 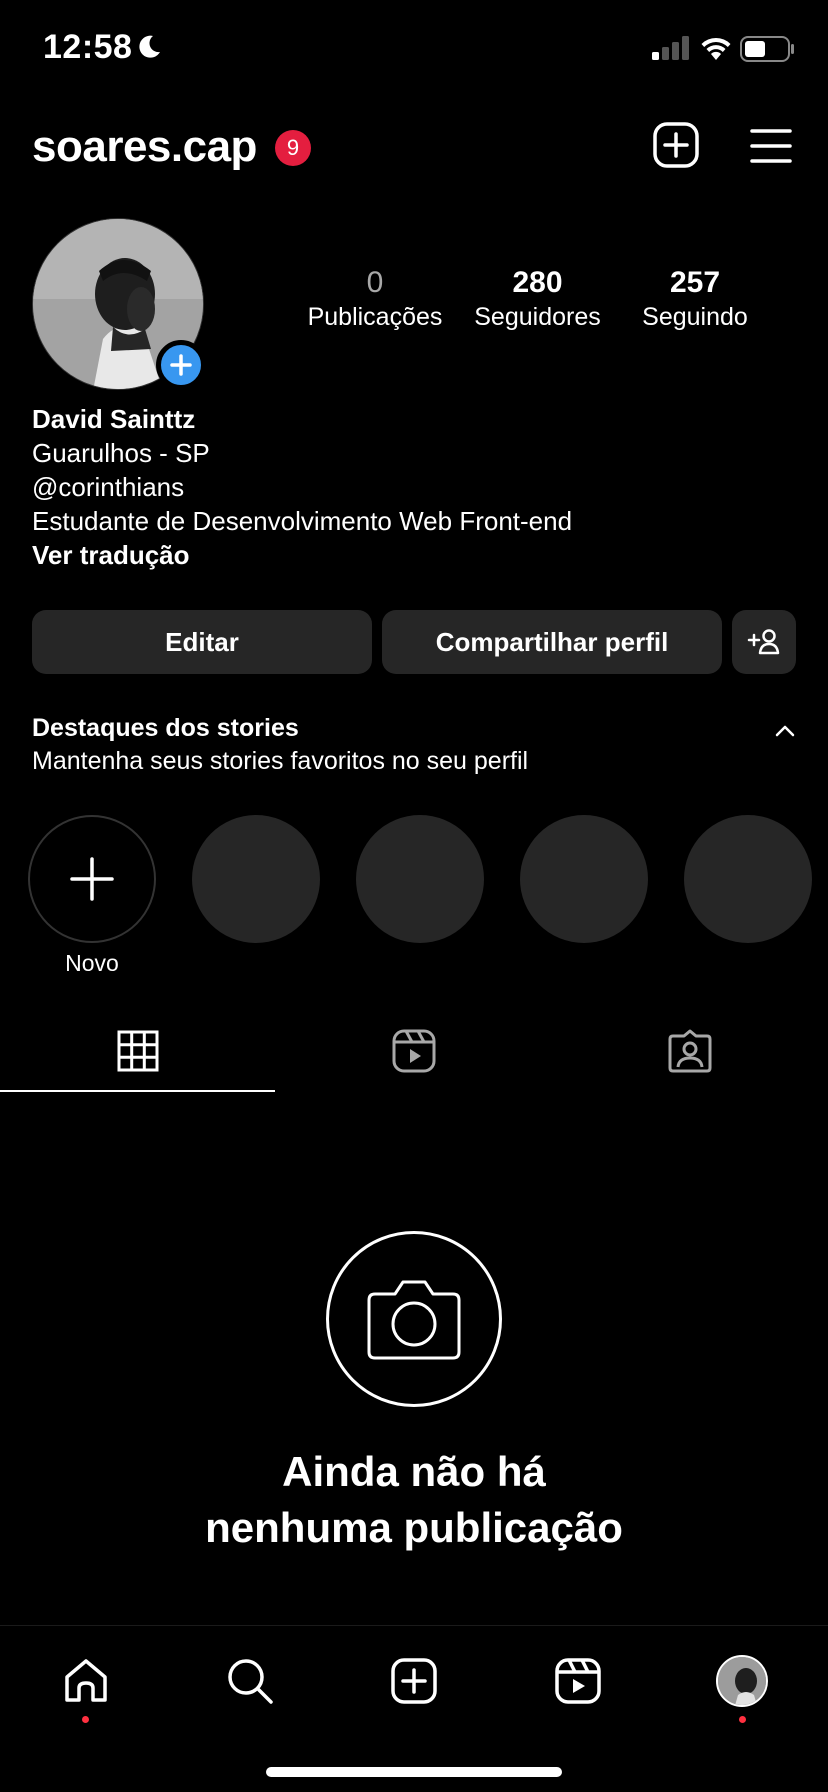 What do you see at coordinates (375, 282) in the screenshot?
I see `stat-posts-value: 0` at bounding box center [375, 282].